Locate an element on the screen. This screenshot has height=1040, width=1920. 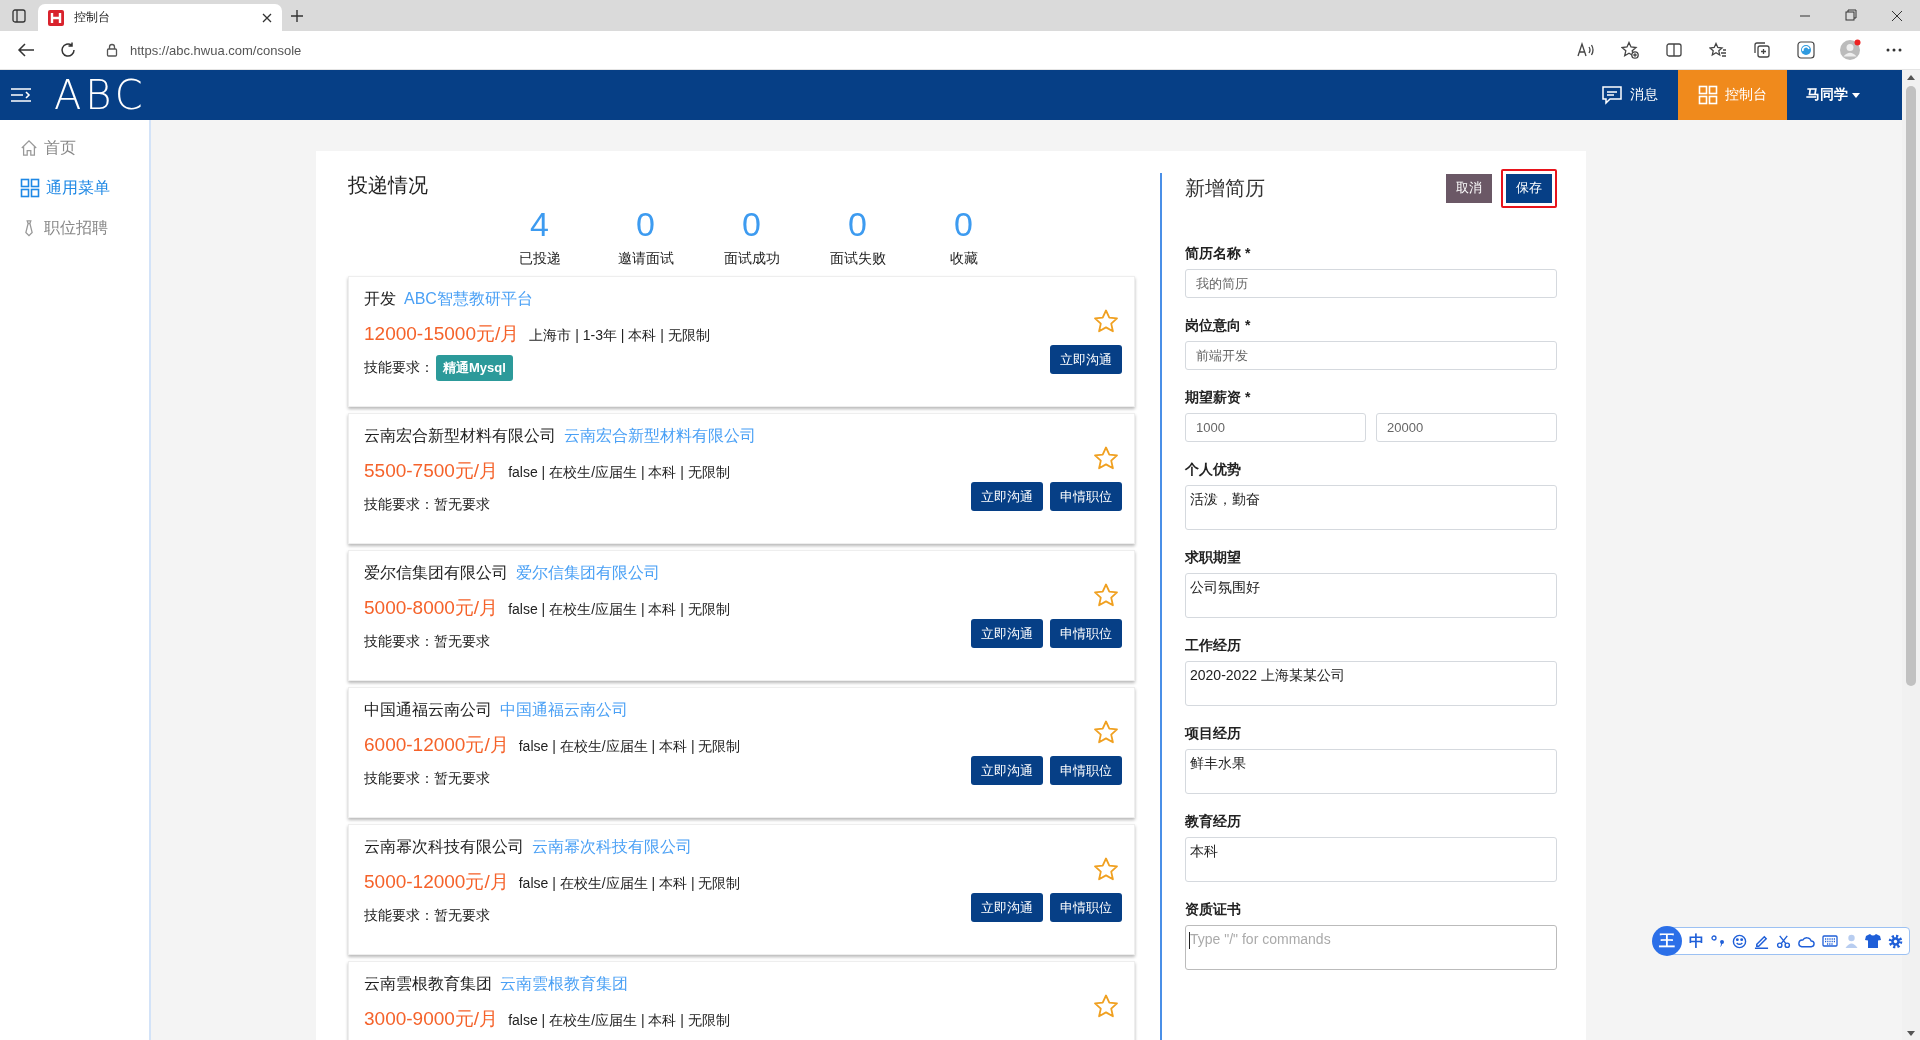
input-field: 20000 is located at coordinates (1466, 427).